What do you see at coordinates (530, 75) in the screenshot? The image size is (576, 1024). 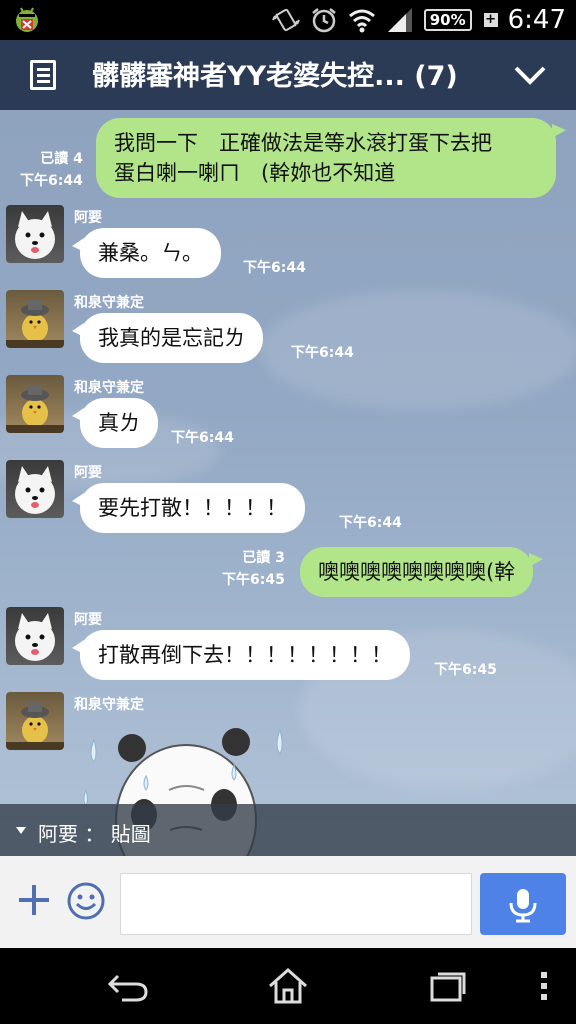 I see `chevron-down-icon` at bounding box center [530, 75].